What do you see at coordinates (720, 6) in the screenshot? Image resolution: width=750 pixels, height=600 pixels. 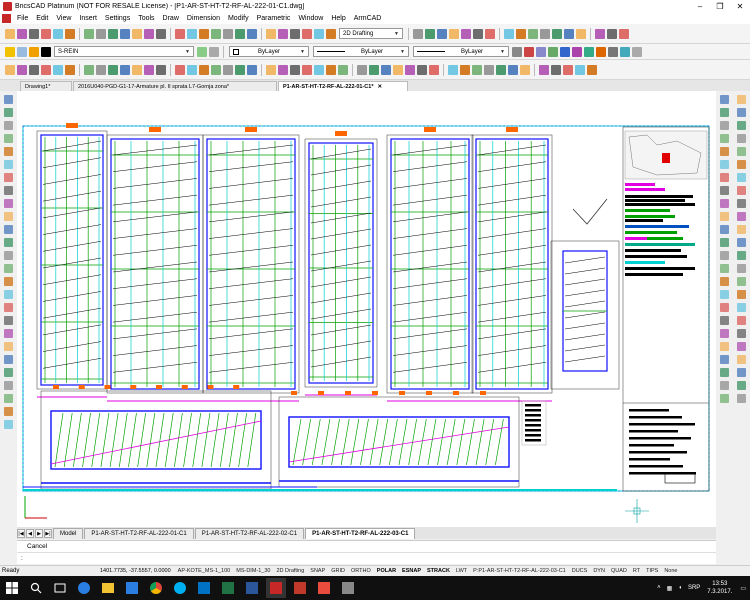 I see `maximize-button: ❐` at bounding box center [720, 6].